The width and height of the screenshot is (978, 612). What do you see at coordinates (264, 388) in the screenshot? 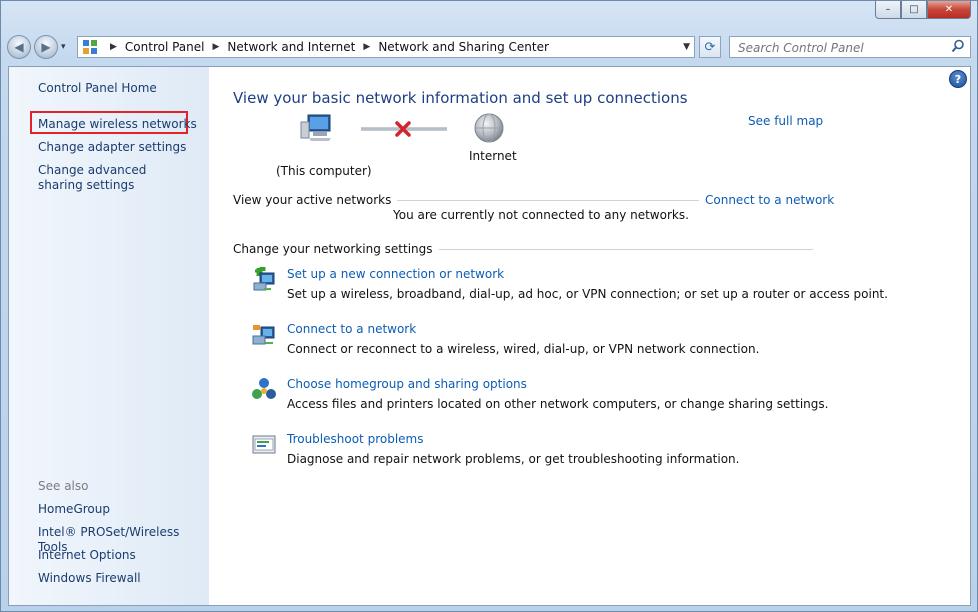
I see `homegroup-icon` at bounding box center [264, 388].